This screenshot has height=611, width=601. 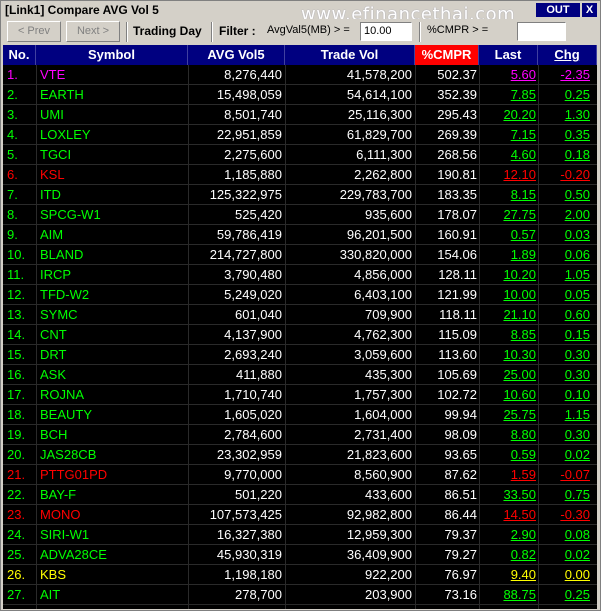 I want to click on row-chg: 0.75, so click(x=564, y=495).